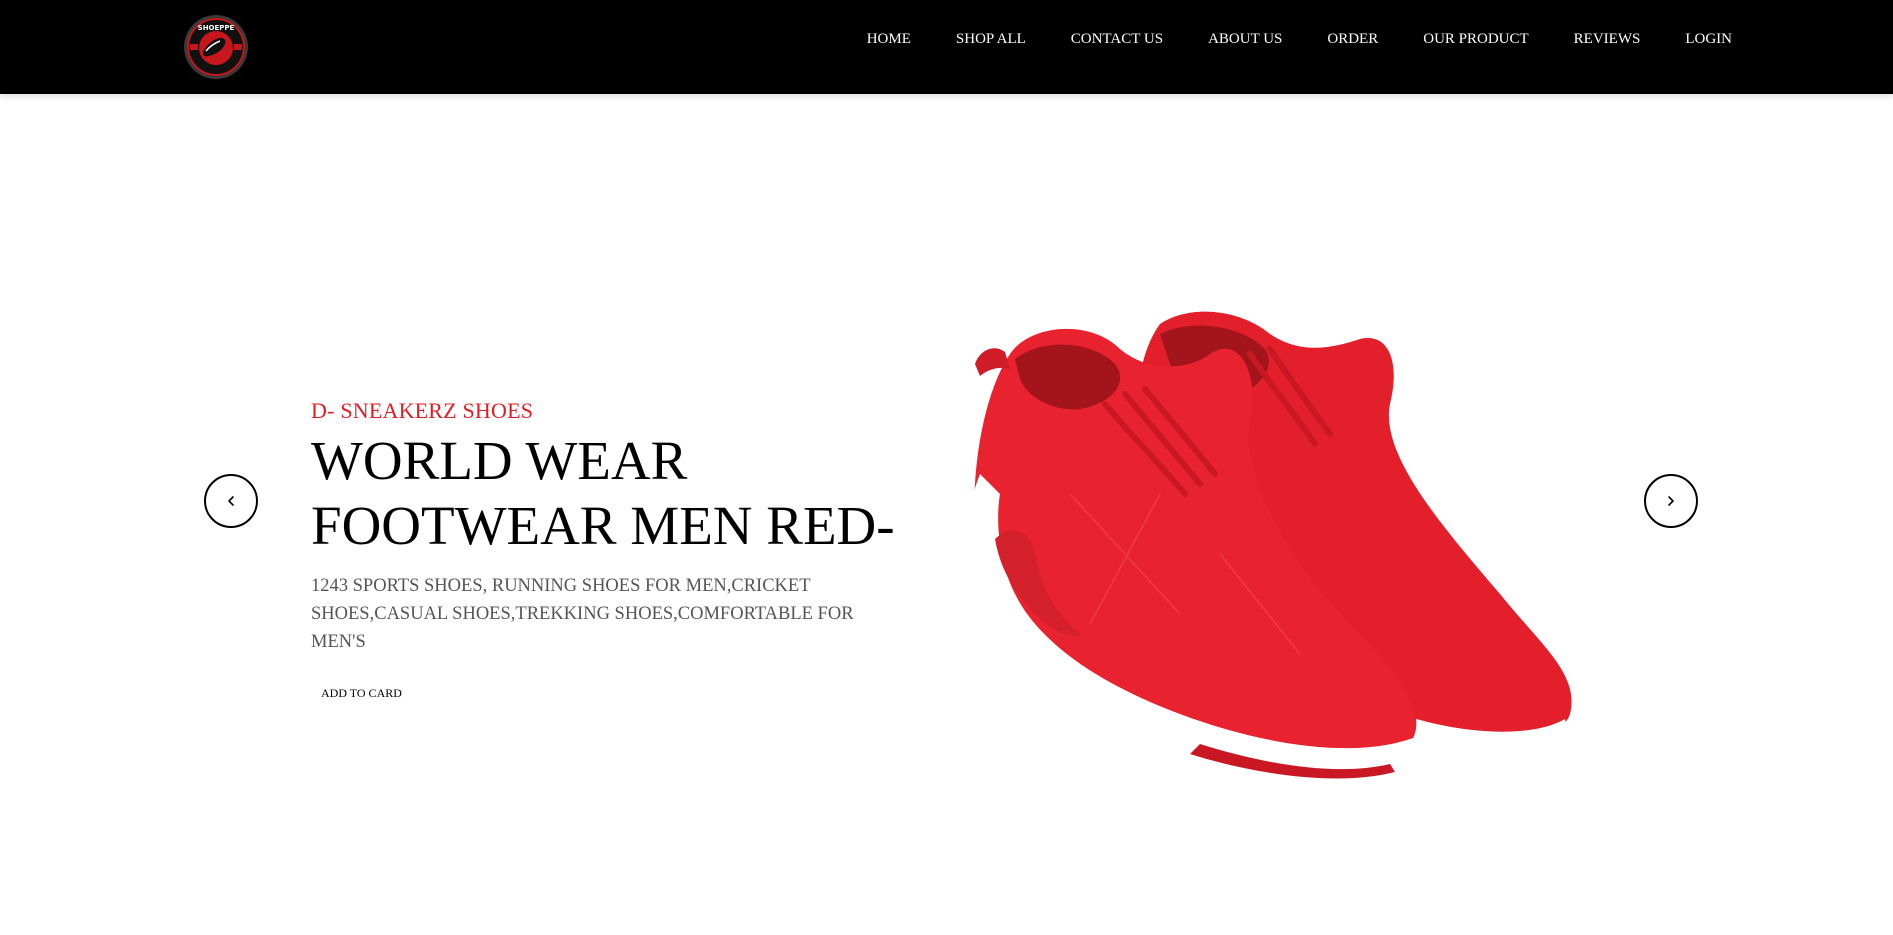 The height and width of the screenshot is (935, 1893). I want to click on nav-item-login: LOGIN, so click(1697, 39).